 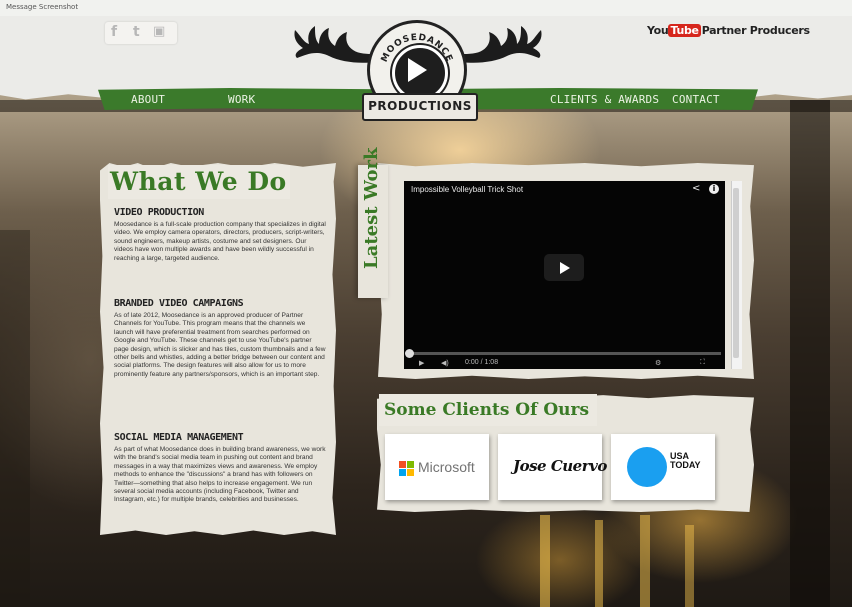 I want to click on moosedance-logo: MOOSEDANCE PRODUCTIONS, so click(x=418, y=71).